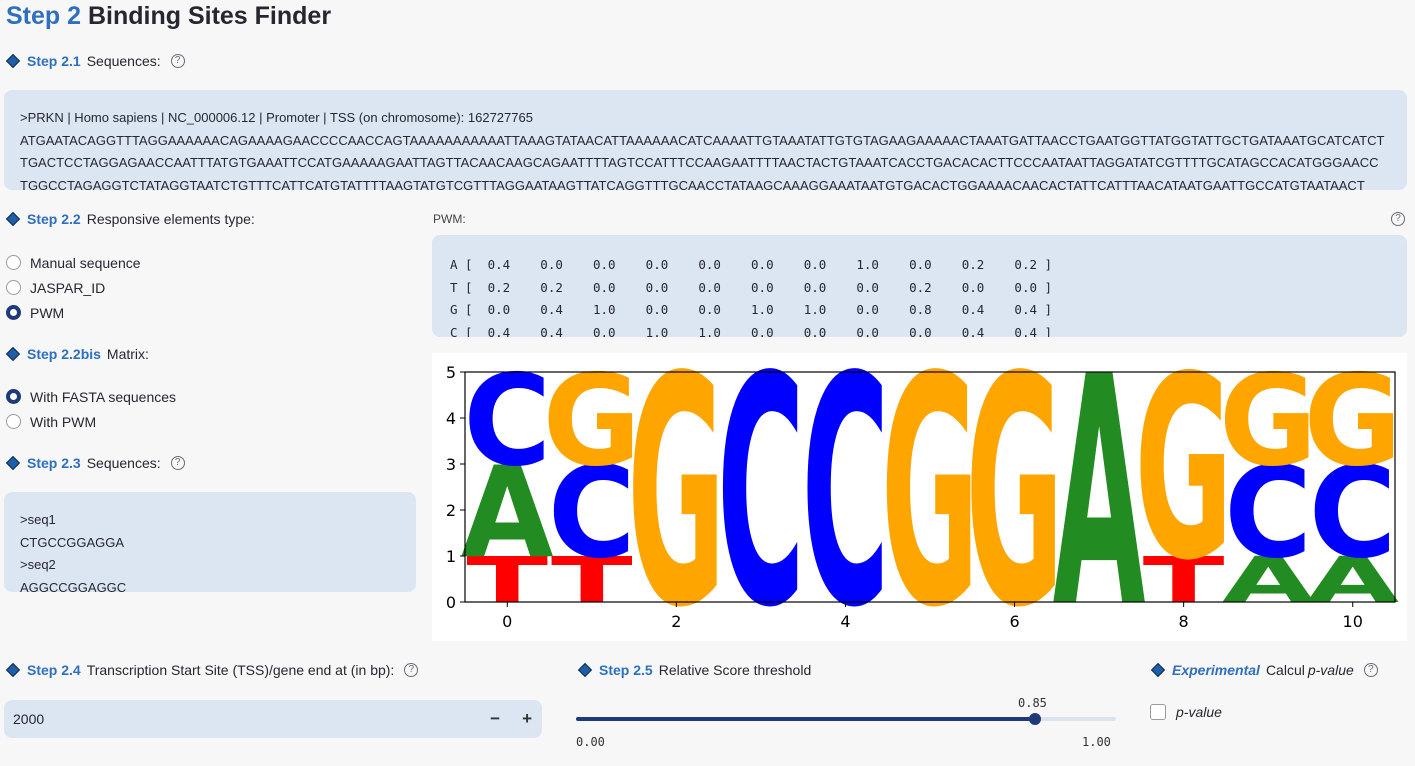  Describe the element at coordinates (451, 418) in the screenshot. I see `y-tick-label: 4` at that location.